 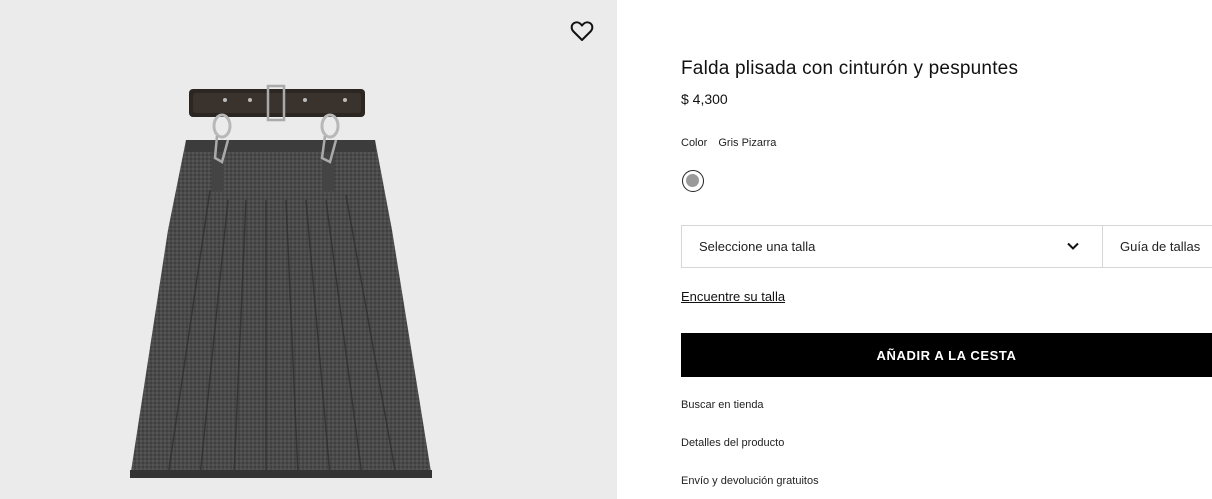 I want to click on size-selector-box: Seleccione una talla Guía de tallas, so click(x=946, y=246).